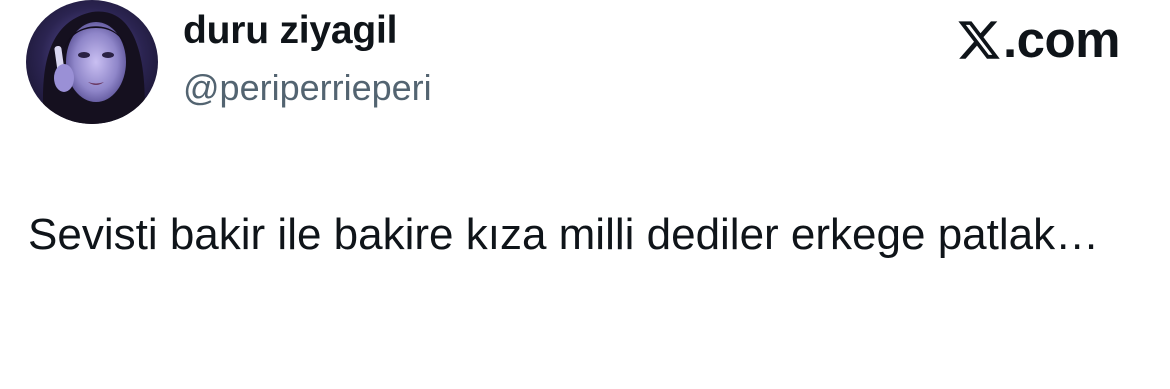 This screenshot has height=389, width=1170. What do you see at coordinates (307, 88) in the screenshot?
I see `user-handle: @periperrieperi` at bounding box center [307, 88].